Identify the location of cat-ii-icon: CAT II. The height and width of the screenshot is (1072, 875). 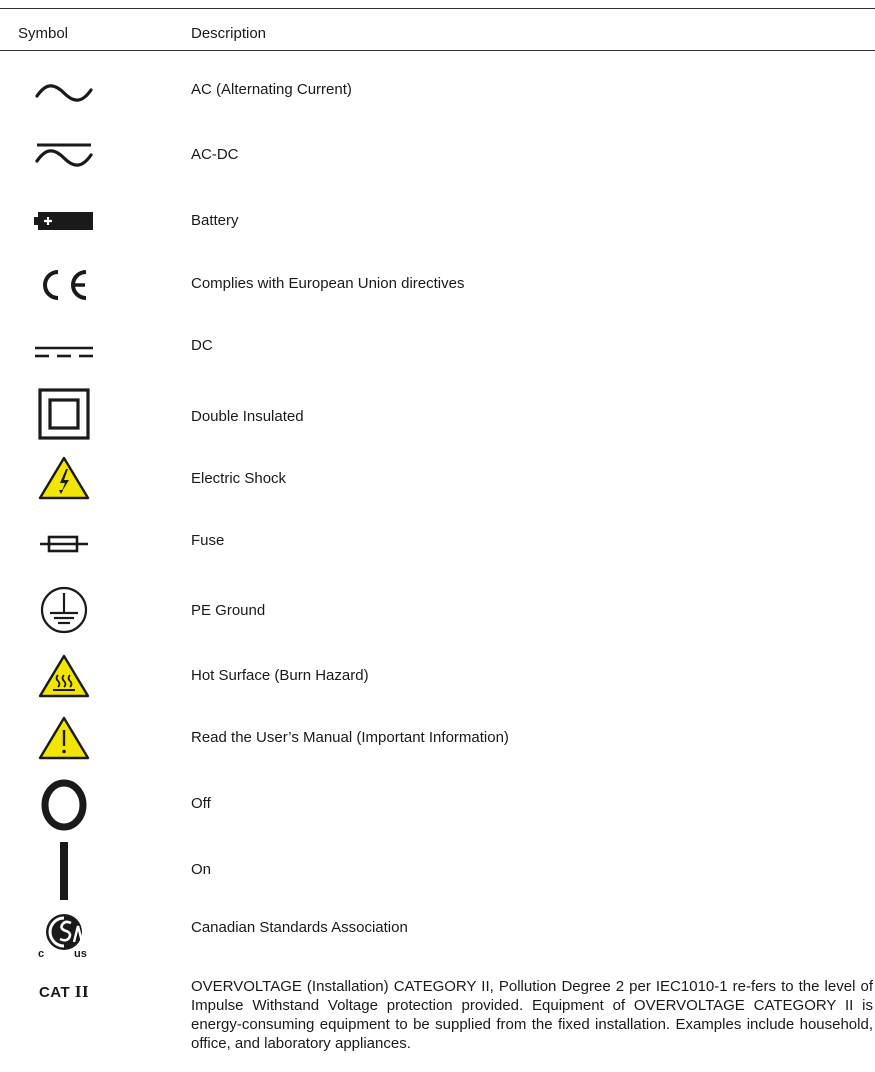
(64, 992).